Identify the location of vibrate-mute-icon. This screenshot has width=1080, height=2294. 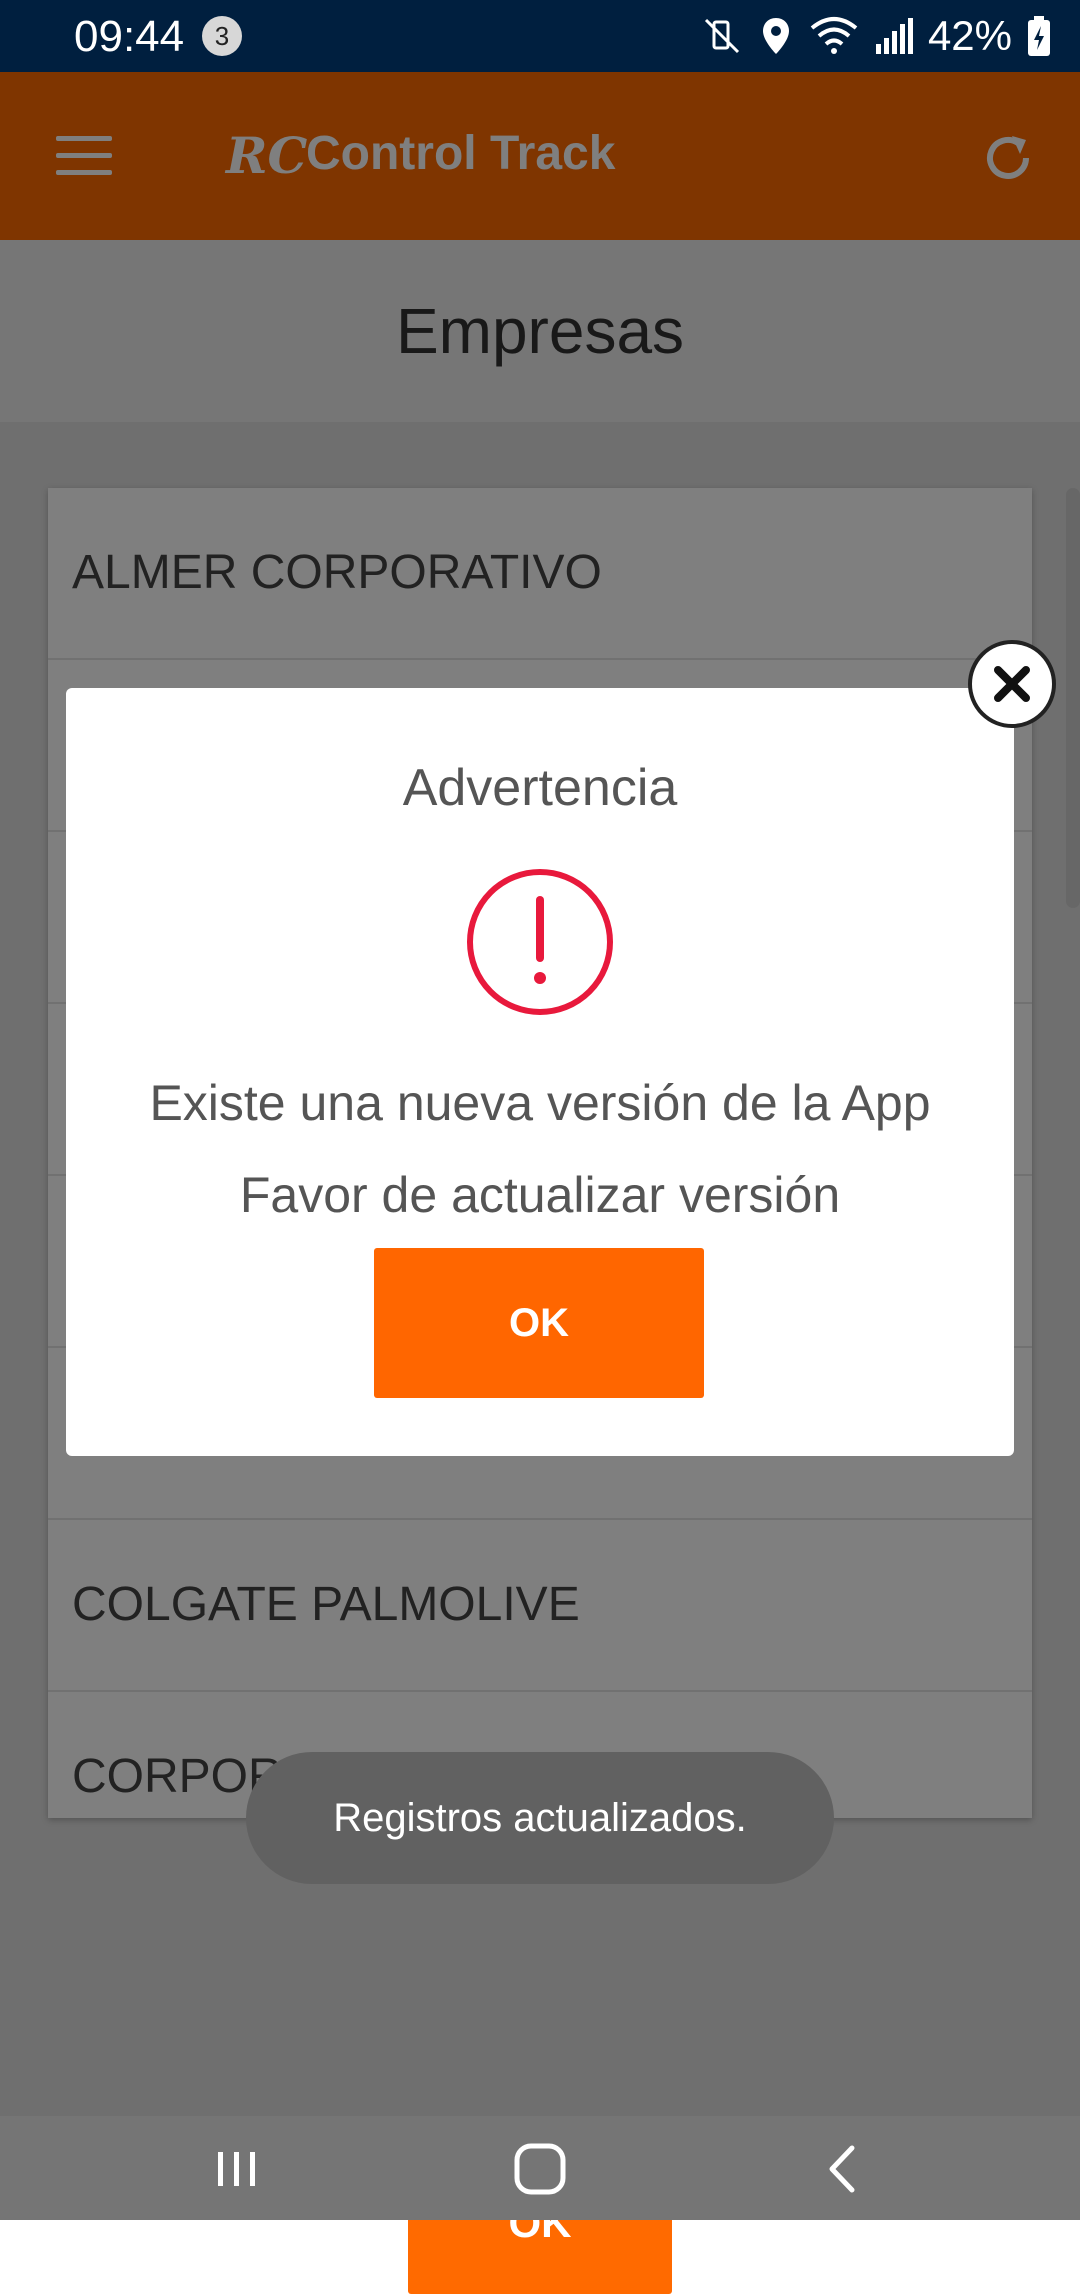
(721, 36).